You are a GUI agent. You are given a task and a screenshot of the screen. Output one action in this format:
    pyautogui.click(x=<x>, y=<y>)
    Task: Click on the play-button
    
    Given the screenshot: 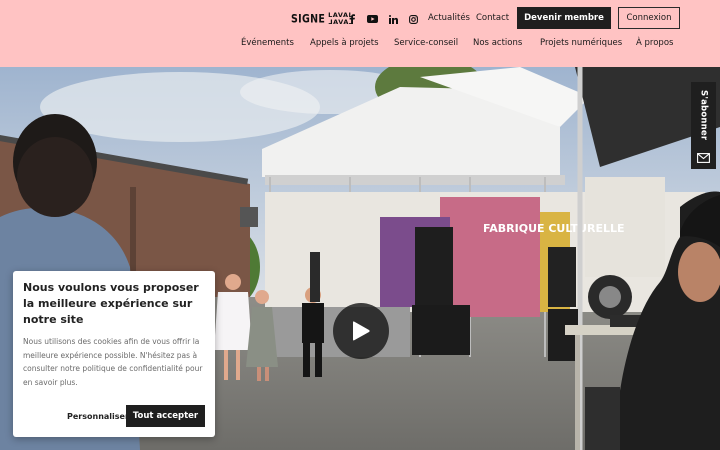 What is the action you would take?
    pyautogui.click(x=361, y=331)
    